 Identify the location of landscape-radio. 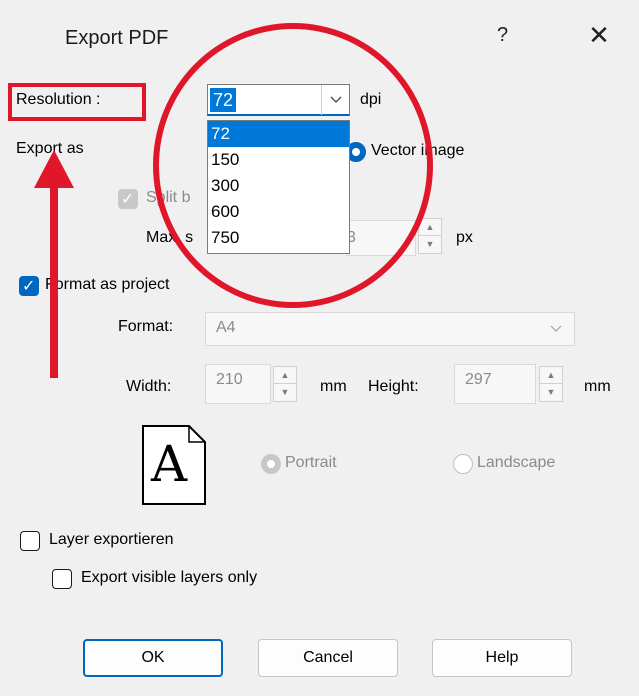
(463, 464).